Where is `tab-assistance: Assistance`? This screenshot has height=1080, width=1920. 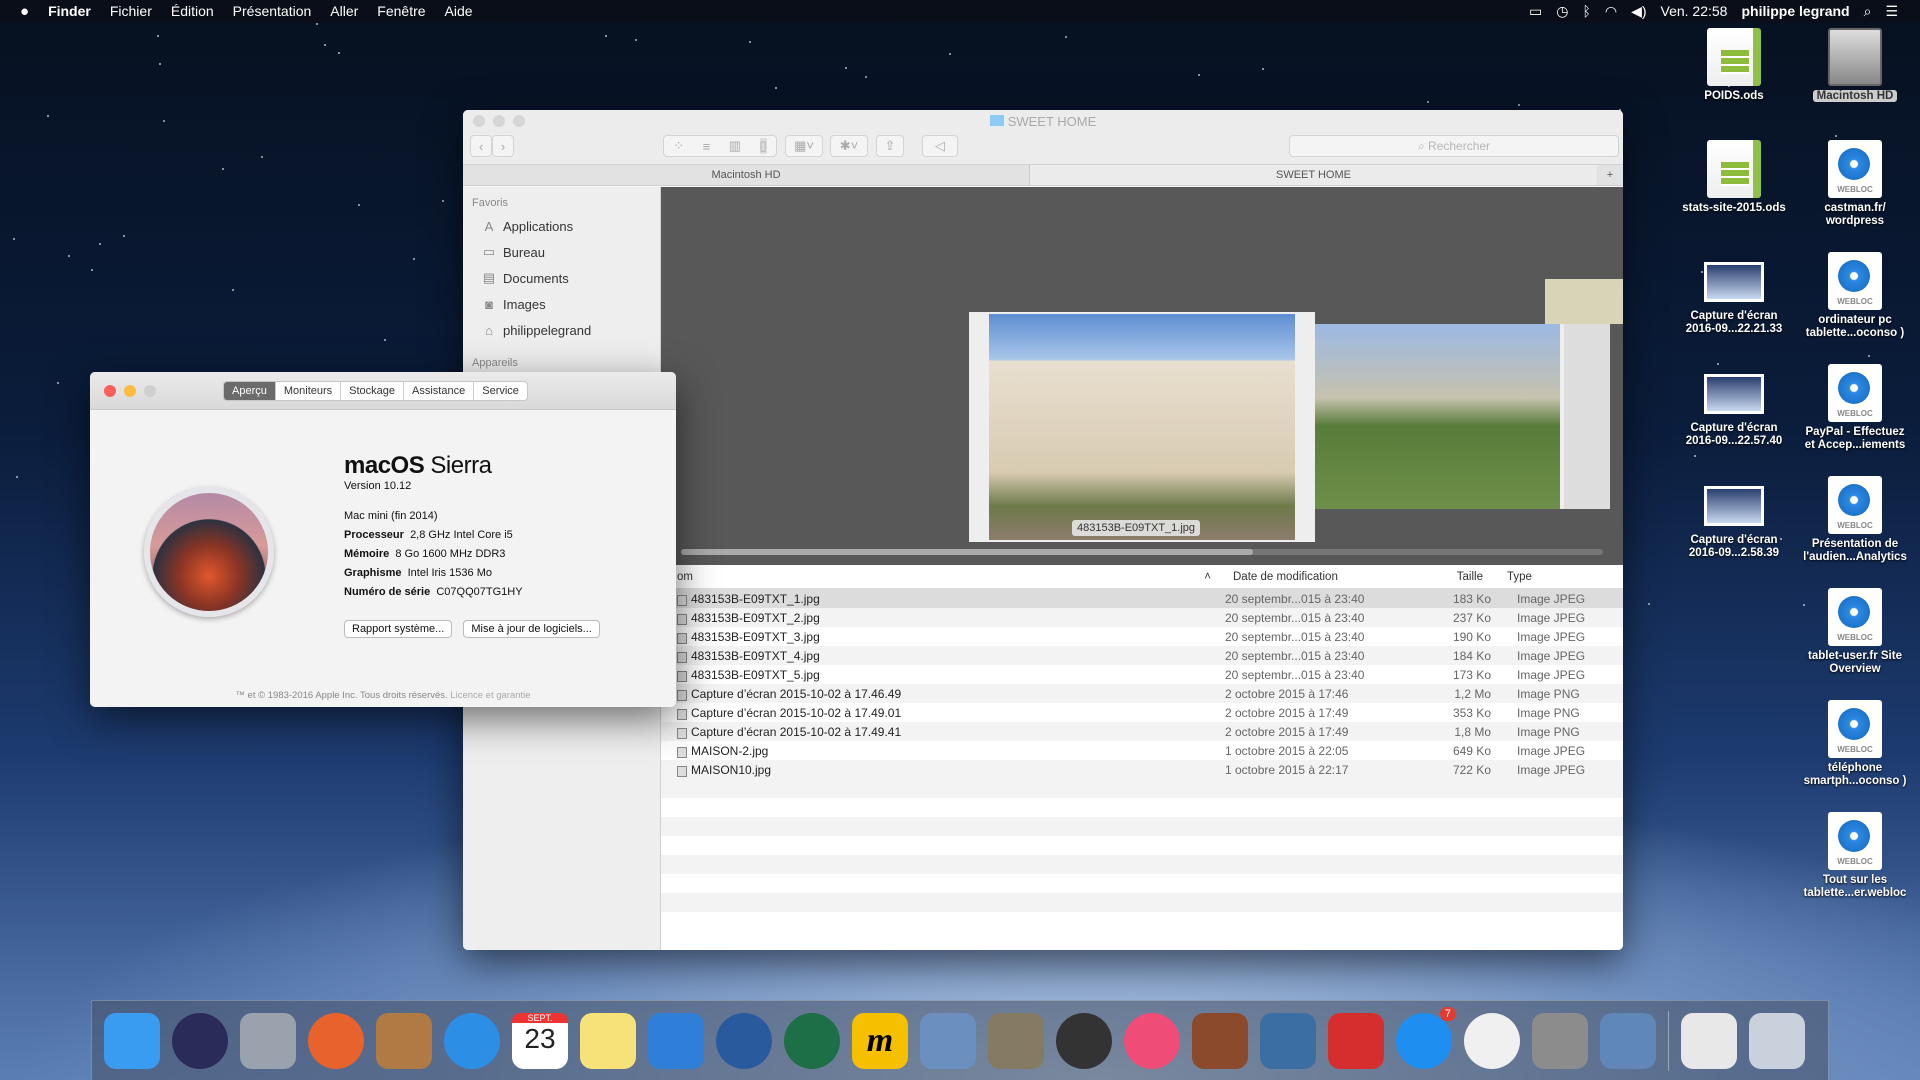
tab-assistance: Assistance is located at coordinates (439, 391).